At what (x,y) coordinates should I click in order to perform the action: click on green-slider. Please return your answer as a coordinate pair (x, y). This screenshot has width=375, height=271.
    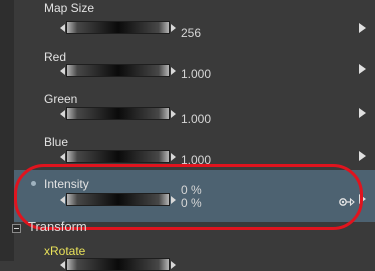
    Looking at the image, I should click on (118, 113).